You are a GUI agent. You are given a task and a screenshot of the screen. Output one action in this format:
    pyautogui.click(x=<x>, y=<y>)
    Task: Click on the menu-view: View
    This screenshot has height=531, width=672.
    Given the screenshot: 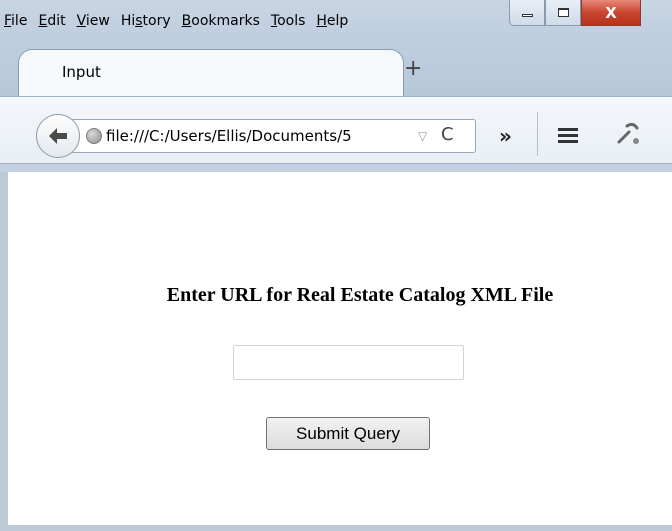 What is the action you would take?
    pyautogui.click(x=93, y=21)
    